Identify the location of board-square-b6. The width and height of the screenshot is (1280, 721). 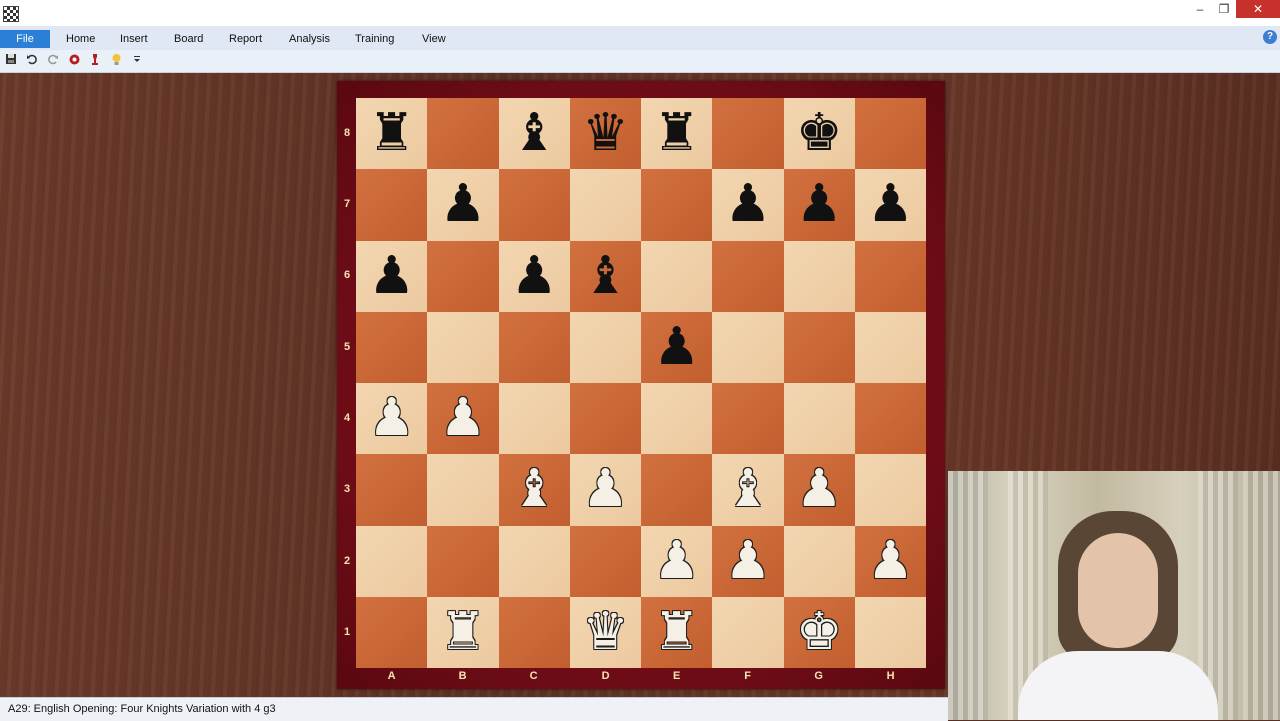
(463, 276).